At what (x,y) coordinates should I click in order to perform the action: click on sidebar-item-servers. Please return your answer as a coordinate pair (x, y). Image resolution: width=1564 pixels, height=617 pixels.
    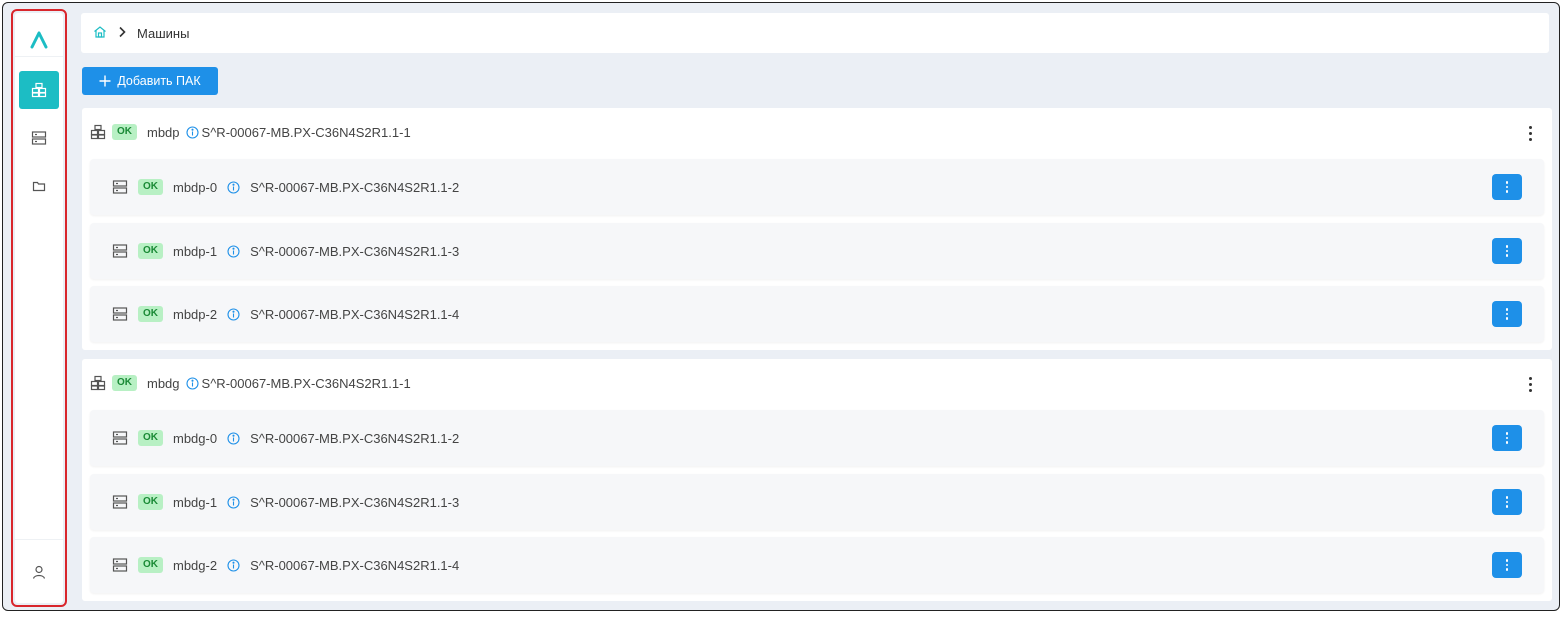
    Looking at the image, I should click on (39, 138).